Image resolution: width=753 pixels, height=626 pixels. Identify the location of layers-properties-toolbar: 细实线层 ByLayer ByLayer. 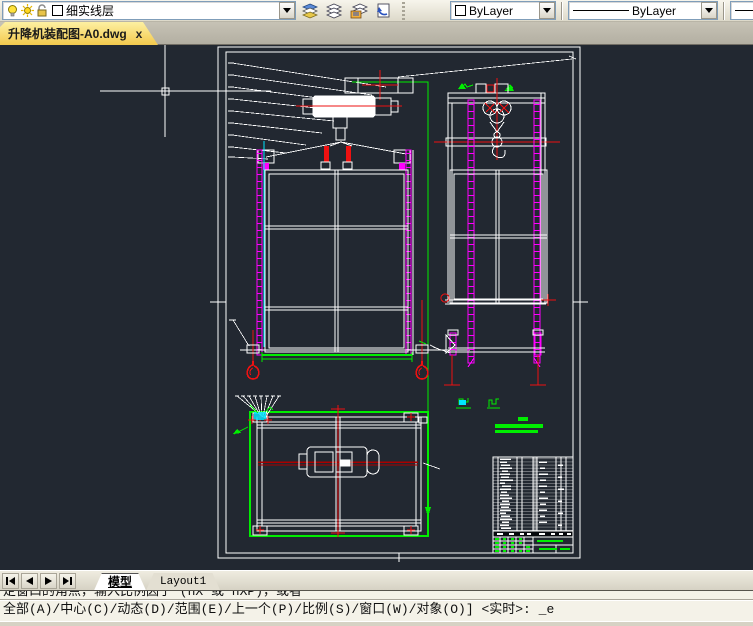
(376, 11).